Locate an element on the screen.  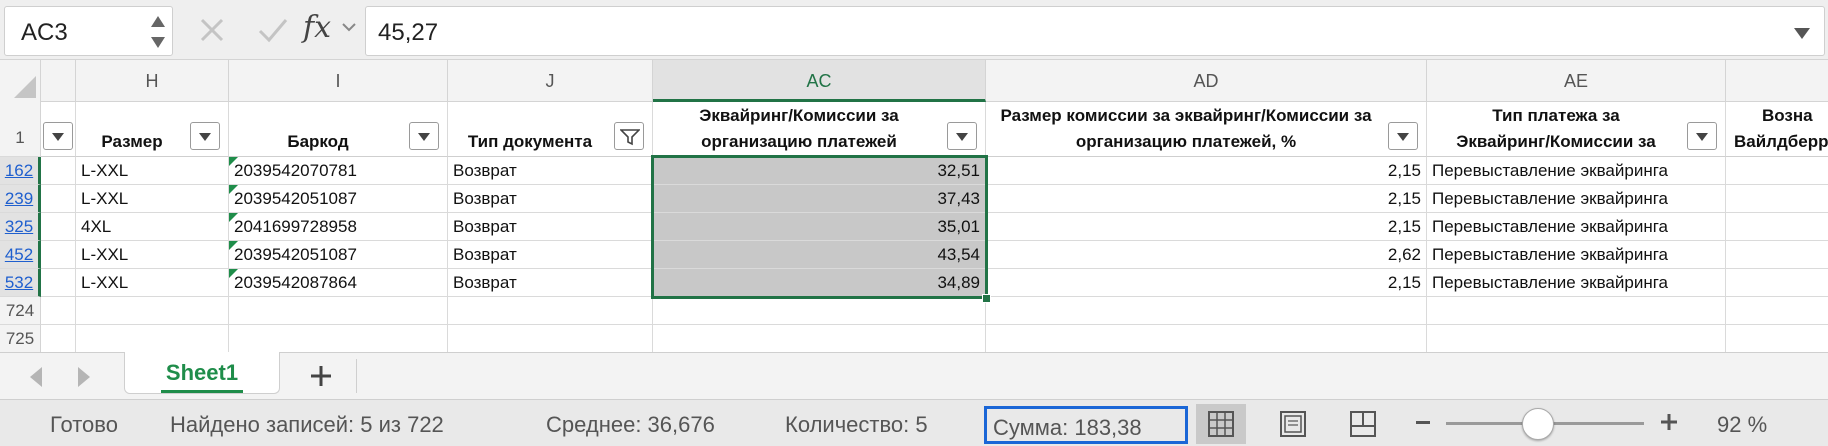
function-icon: fx is located at coordinates (317, 27).